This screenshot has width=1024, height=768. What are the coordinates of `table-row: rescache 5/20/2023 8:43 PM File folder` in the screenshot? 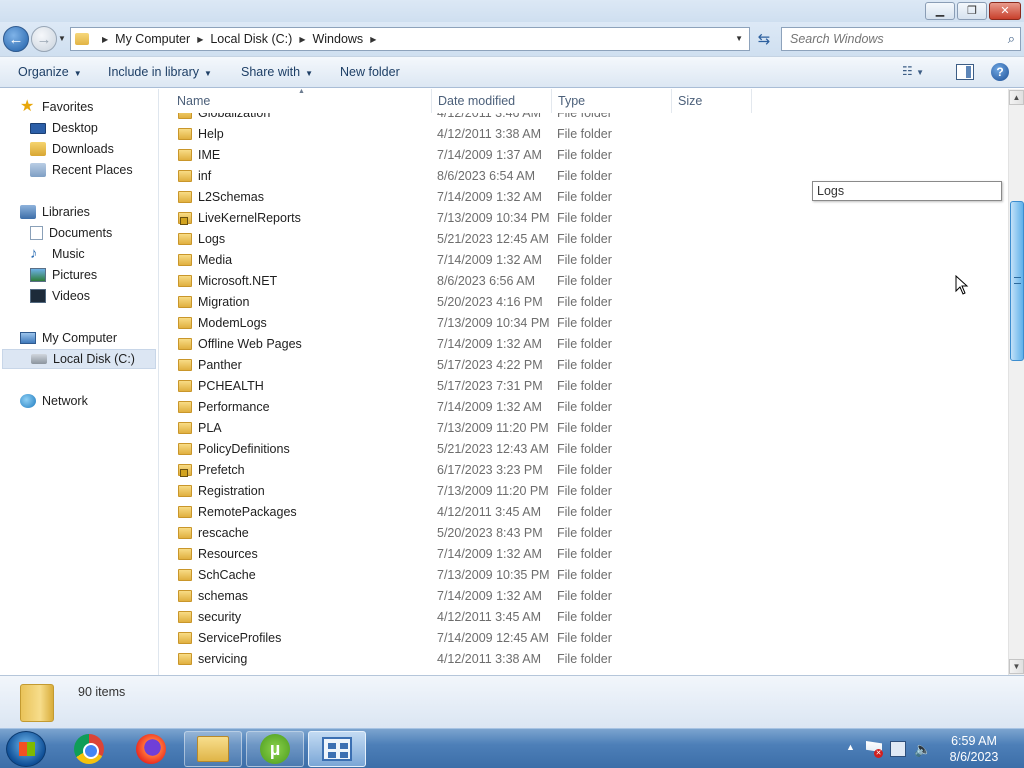 It's located at (584, 533).